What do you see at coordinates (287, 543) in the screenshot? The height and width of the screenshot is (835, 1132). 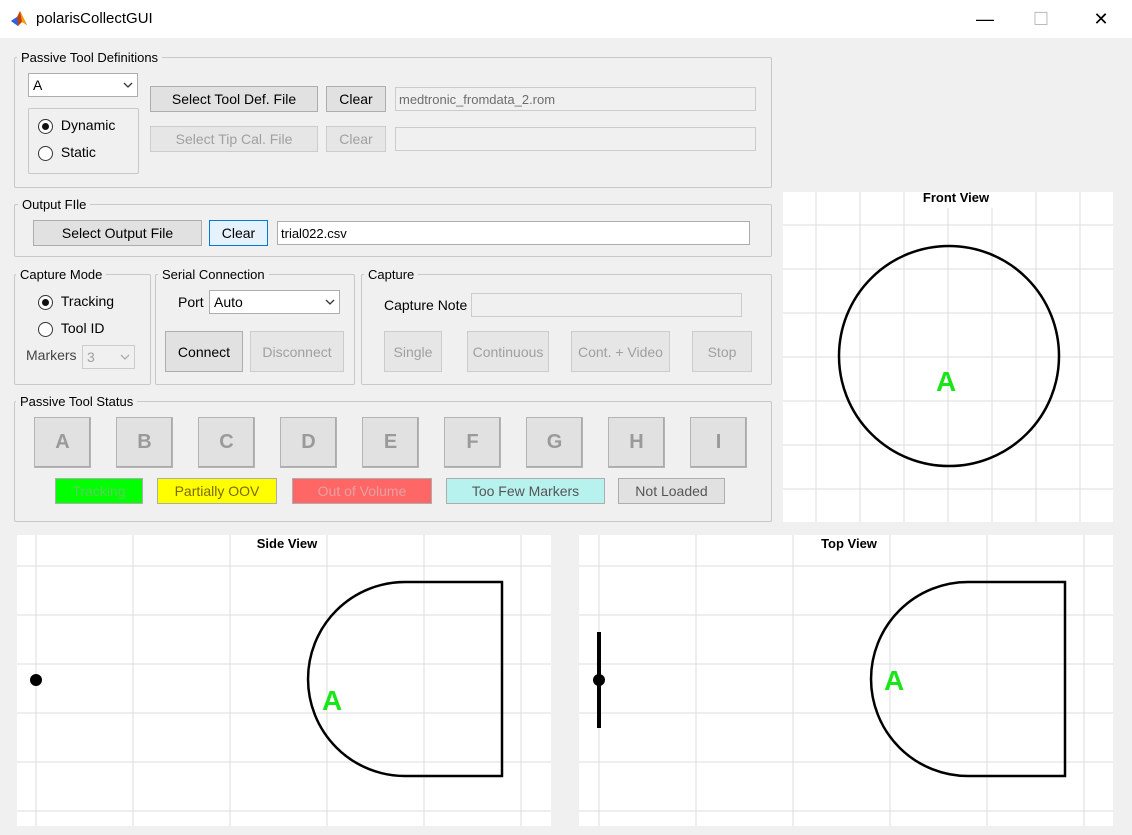 I see `side-view-title: Side View` at bounding box center [287, 543].